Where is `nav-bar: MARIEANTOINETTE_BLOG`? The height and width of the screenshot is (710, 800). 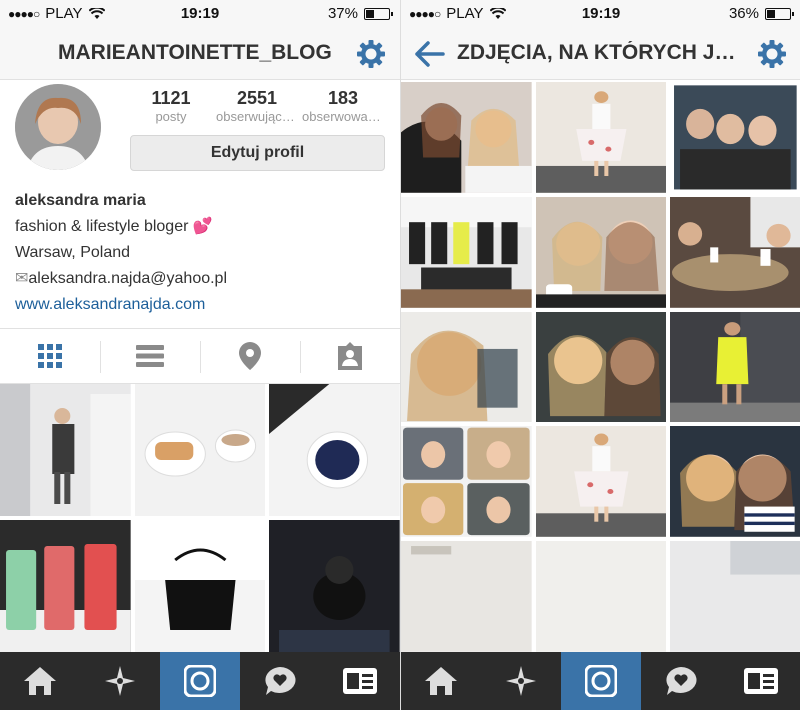
nav-bar: MARIEANTOINETTE_BLOG is located at coordinates (200, 54).